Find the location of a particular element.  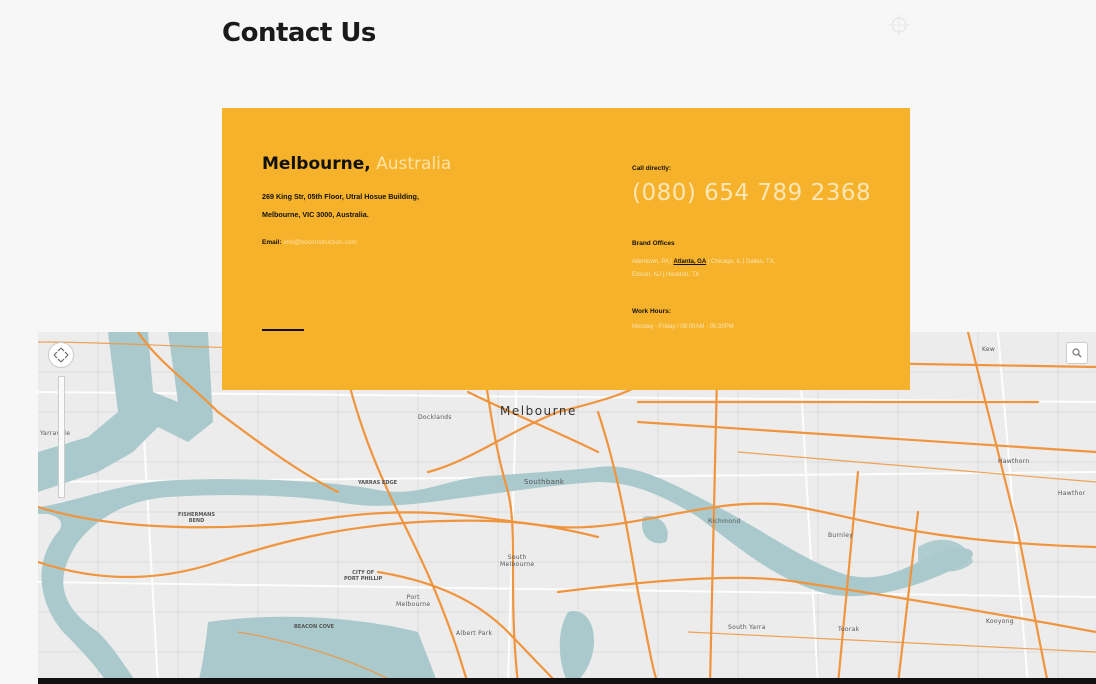

map-label-docklands: Docklands is located at coordinates (435, 417).